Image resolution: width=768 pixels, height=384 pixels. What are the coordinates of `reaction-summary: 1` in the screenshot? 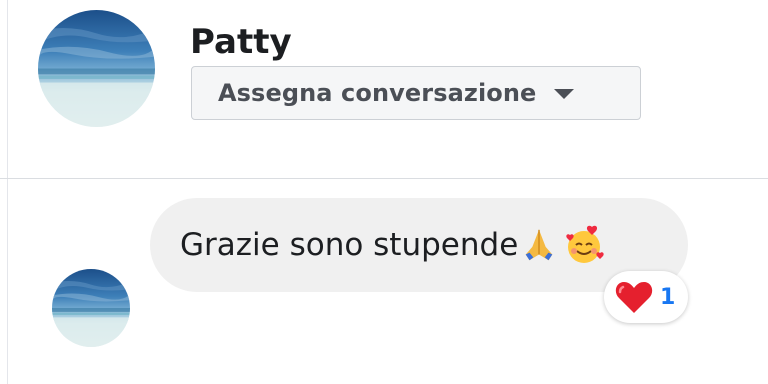 It's located at (646, 297).